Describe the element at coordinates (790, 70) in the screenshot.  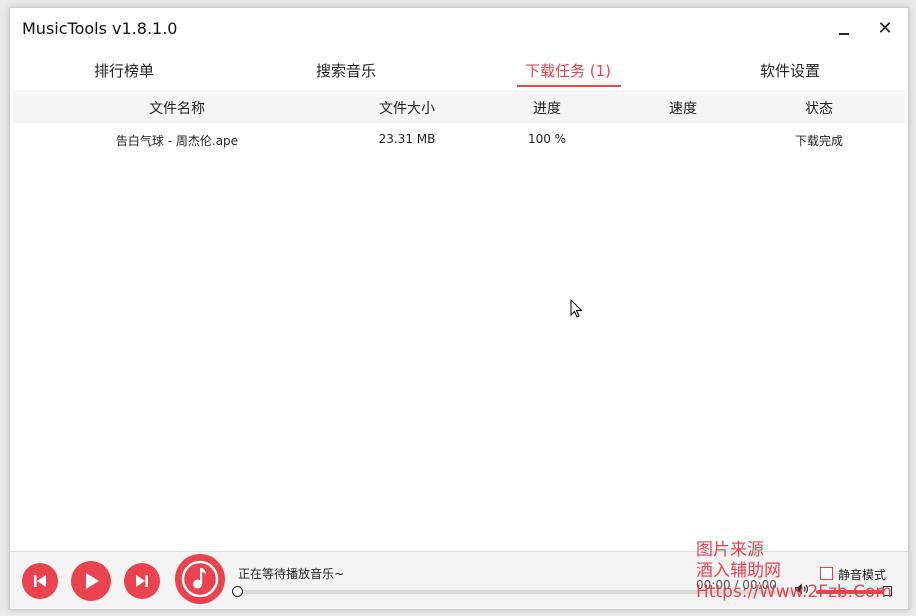
I see `tab-settings: 软件设置` at that location.